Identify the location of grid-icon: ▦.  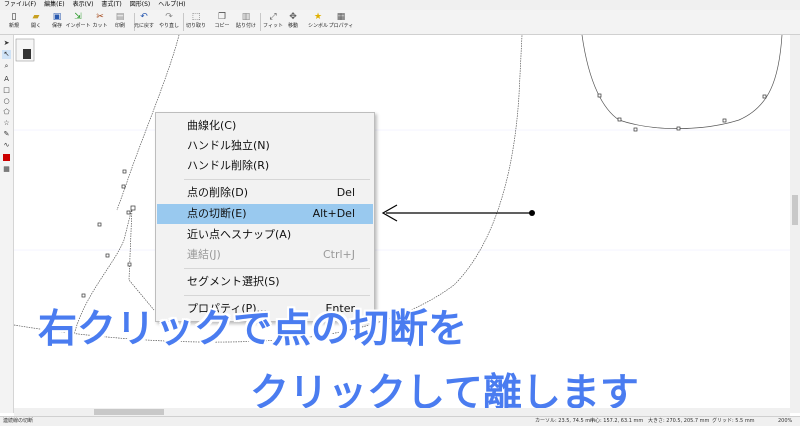
(6, 169).